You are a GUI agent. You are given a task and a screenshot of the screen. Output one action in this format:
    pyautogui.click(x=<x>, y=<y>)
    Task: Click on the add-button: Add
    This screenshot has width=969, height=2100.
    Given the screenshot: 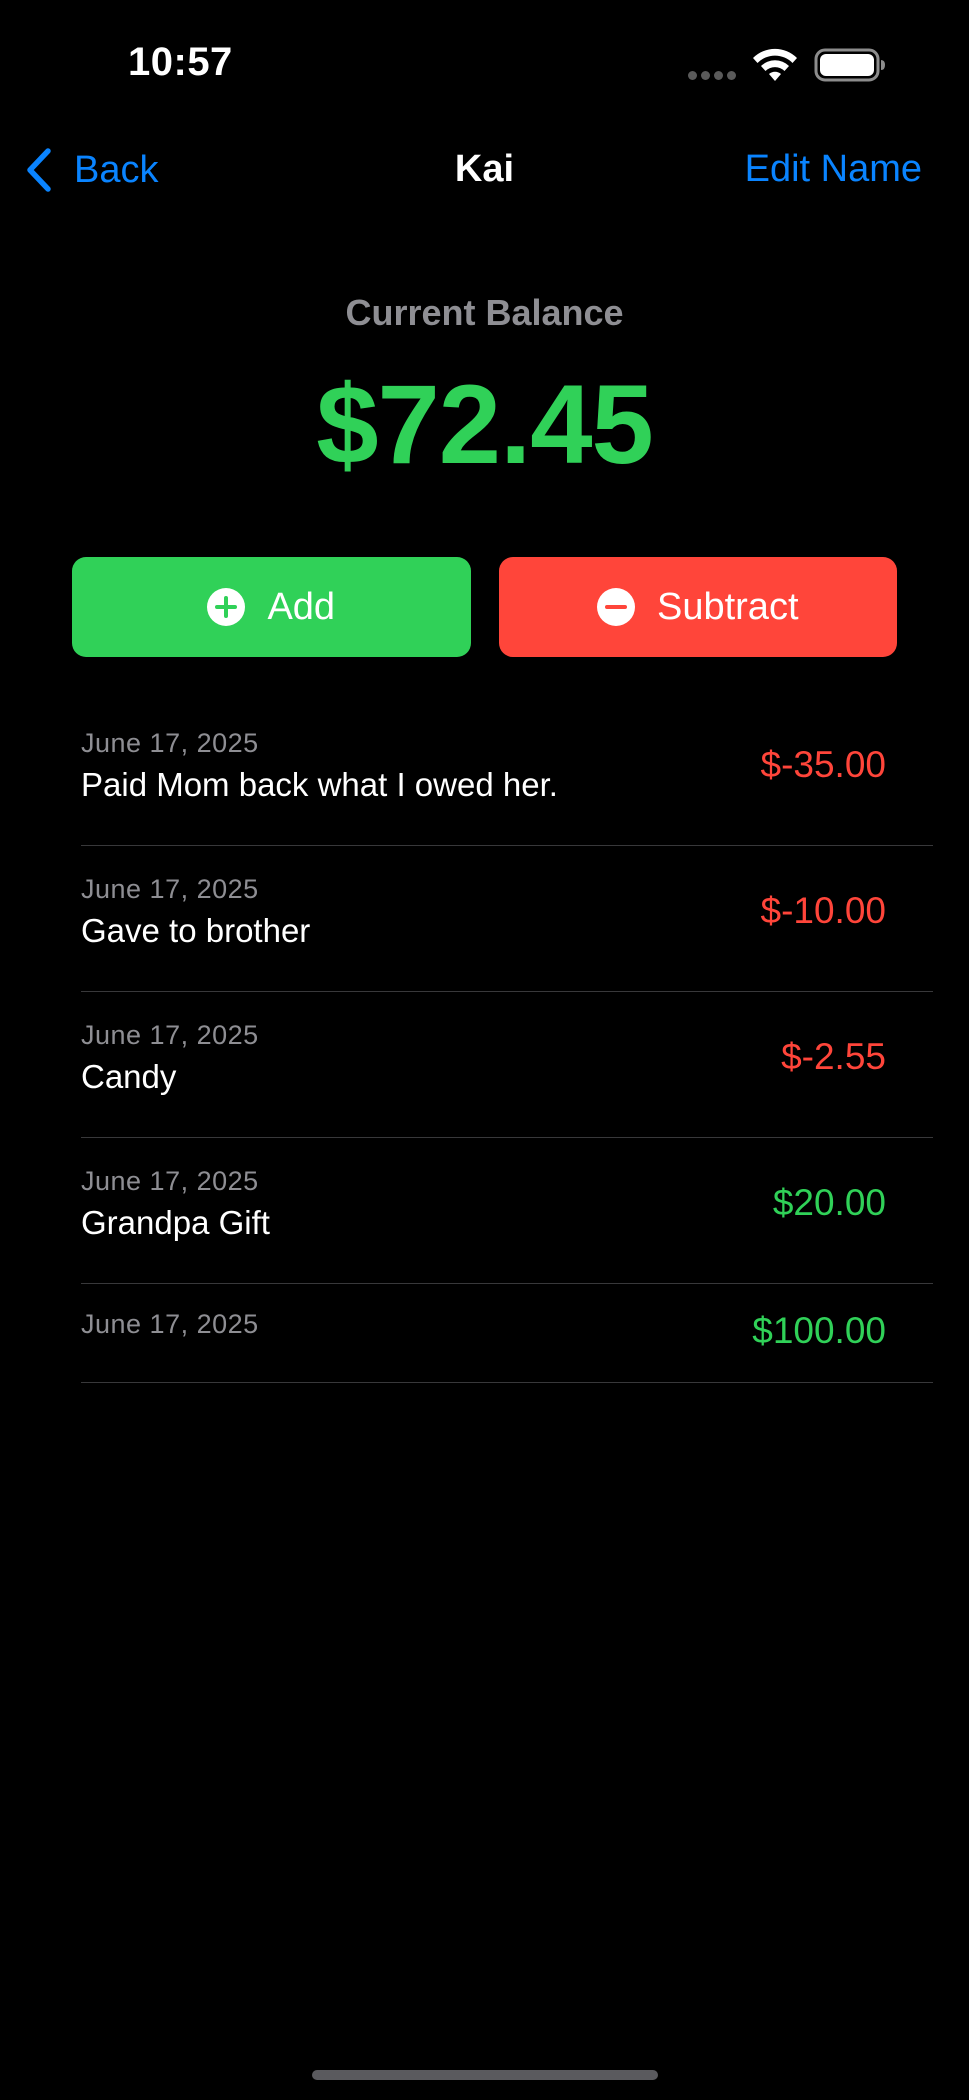 What is the action you would take?
    pyautogui.click(x=271, y=607)
    